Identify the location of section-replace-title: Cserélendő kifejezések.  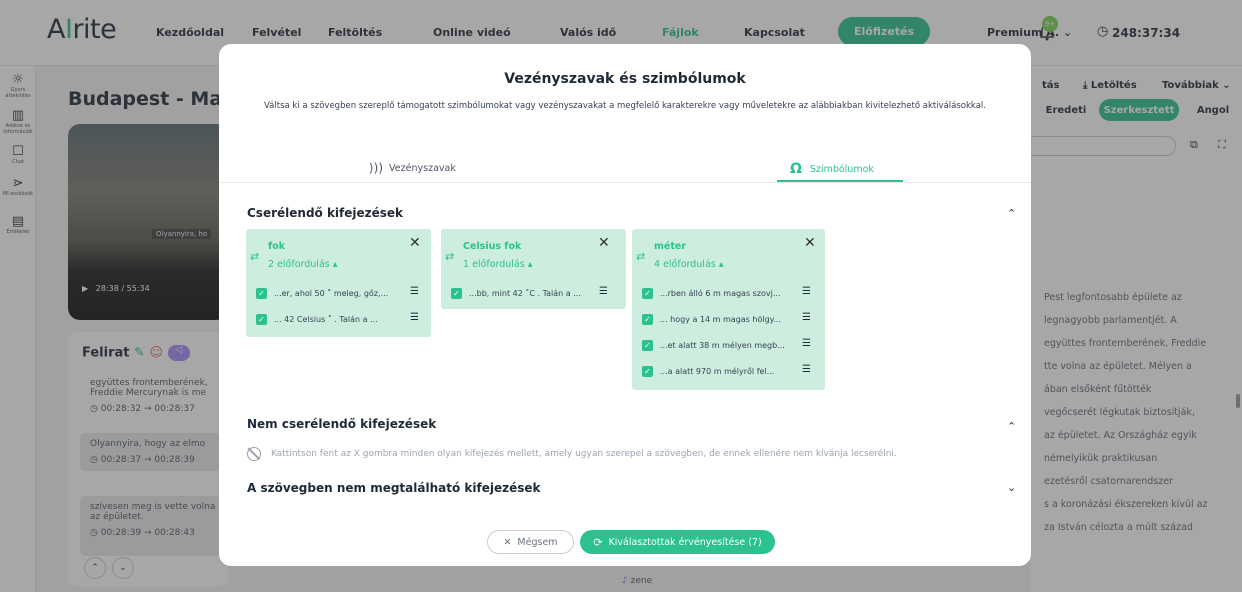
(325, 213).